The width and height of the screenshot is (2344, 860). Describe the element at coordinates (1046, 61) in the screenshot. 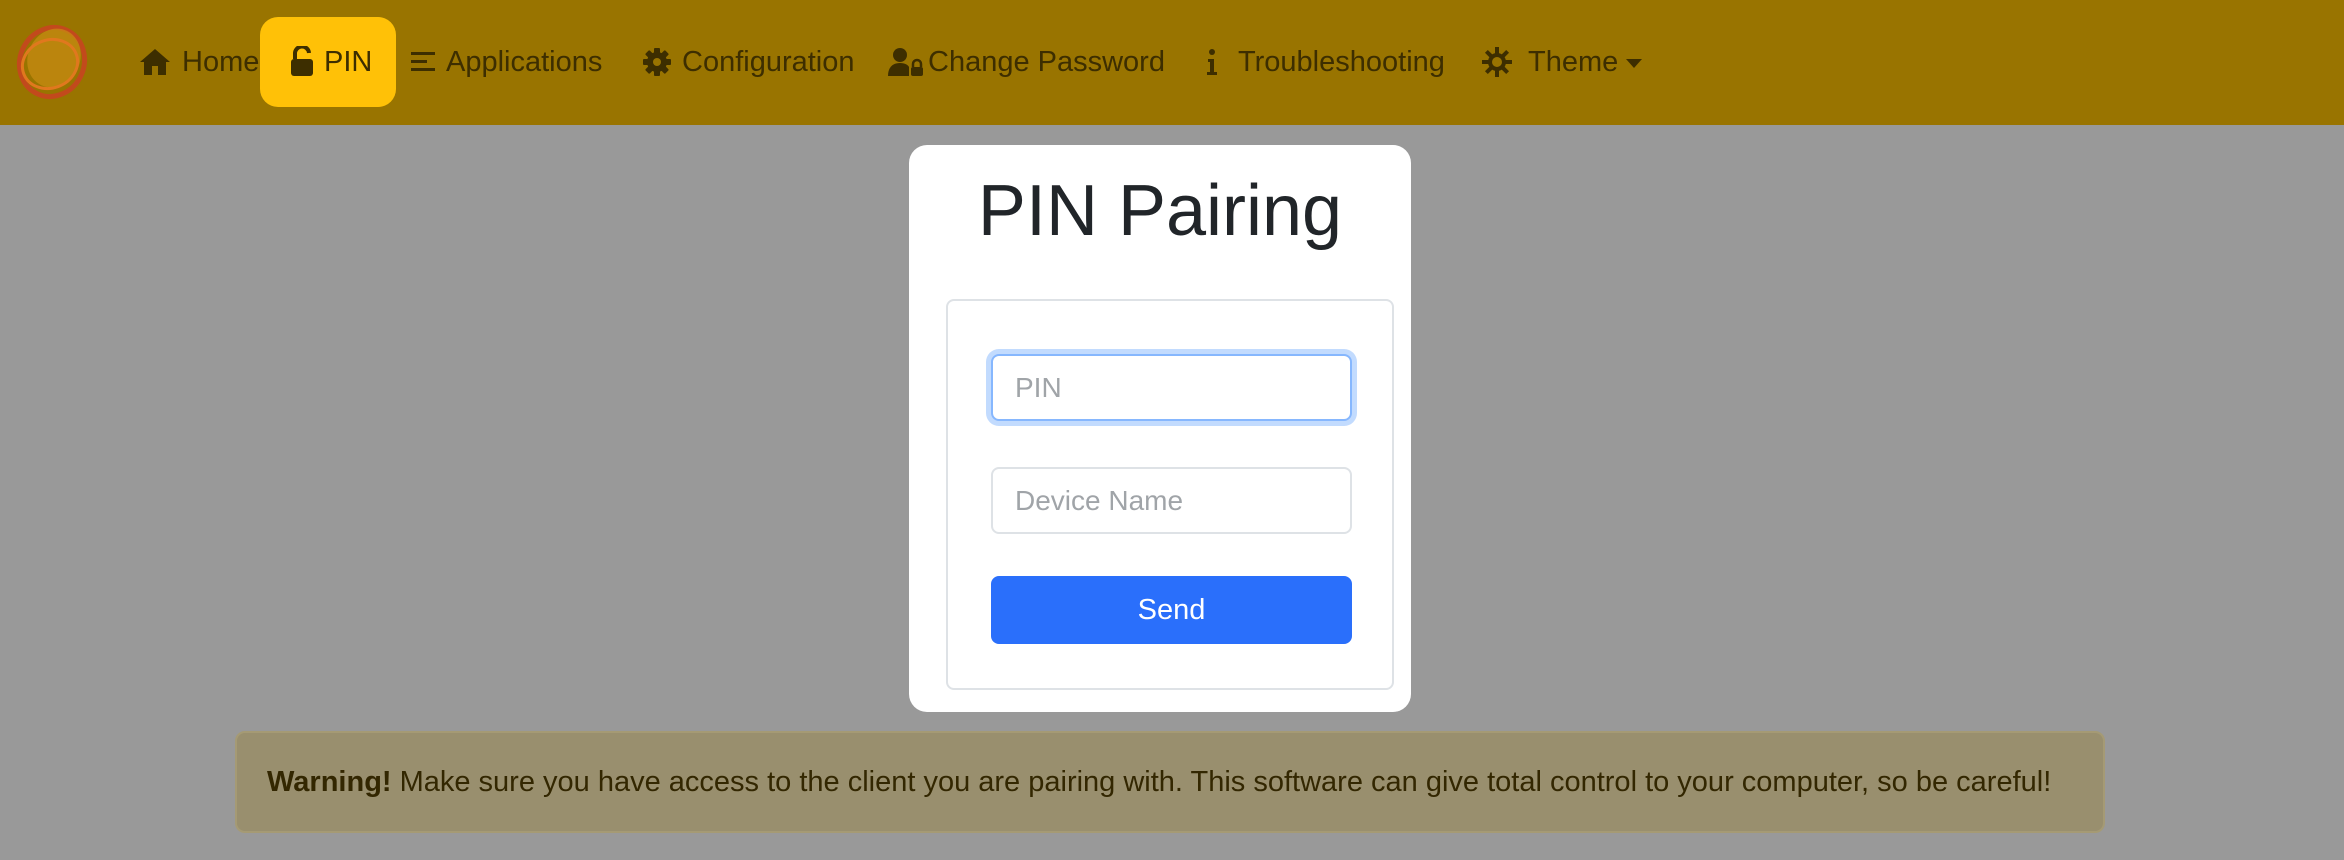

I see `nav-label-change-password: Change Password` at that location.